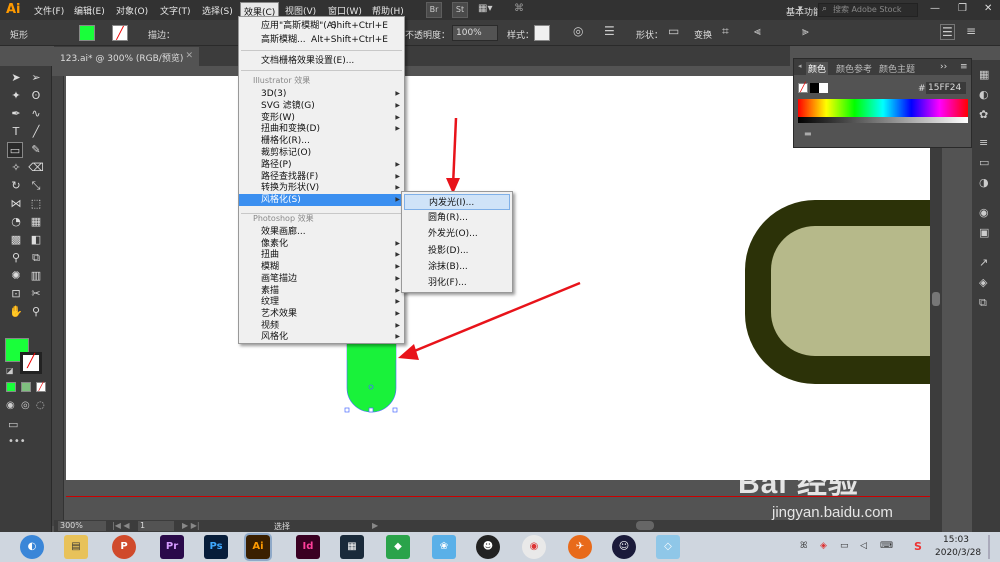  I want to click on hex-input: 15FF24, so click(946, 88).